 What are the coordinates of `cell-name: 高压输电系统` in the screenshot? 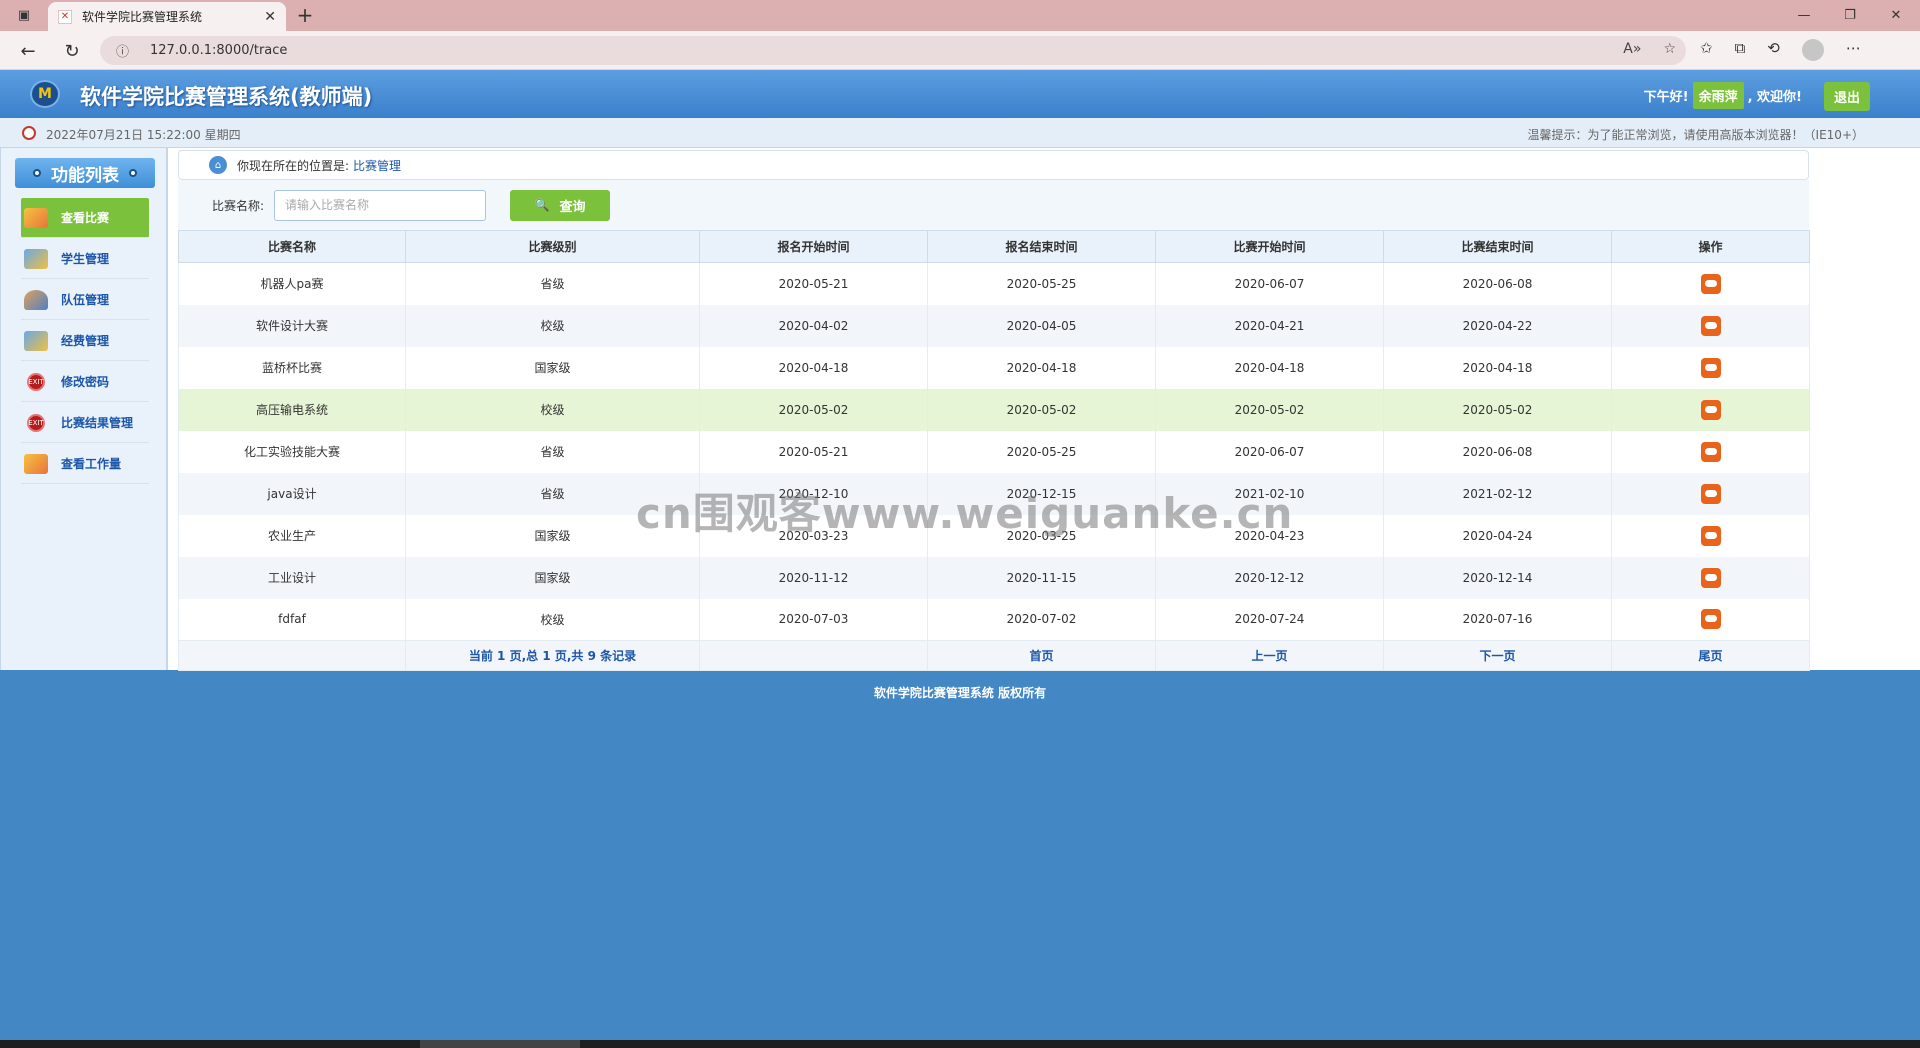 It's located at (292, 409).